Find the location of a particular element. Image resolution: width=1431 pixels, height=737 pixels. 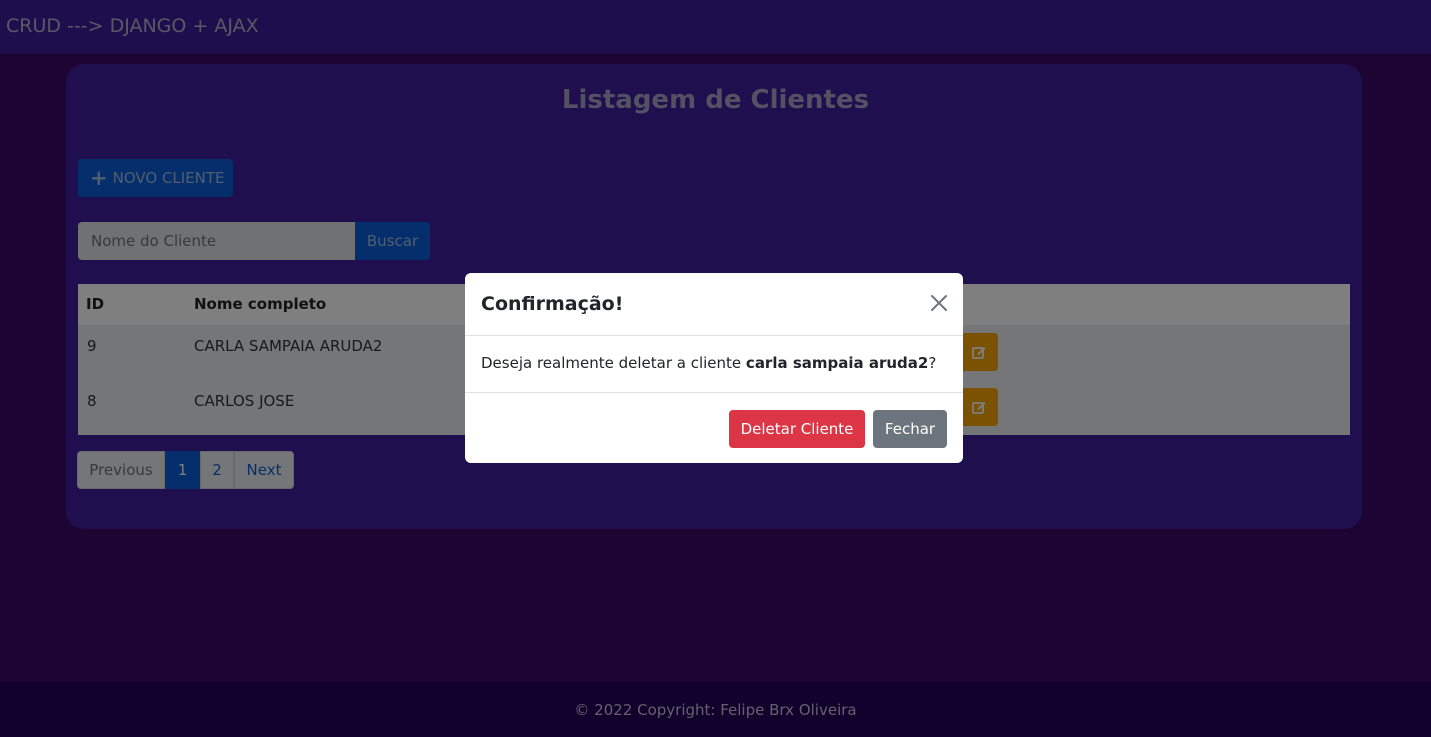

modal-close-button is located at coordinates (939, 303).